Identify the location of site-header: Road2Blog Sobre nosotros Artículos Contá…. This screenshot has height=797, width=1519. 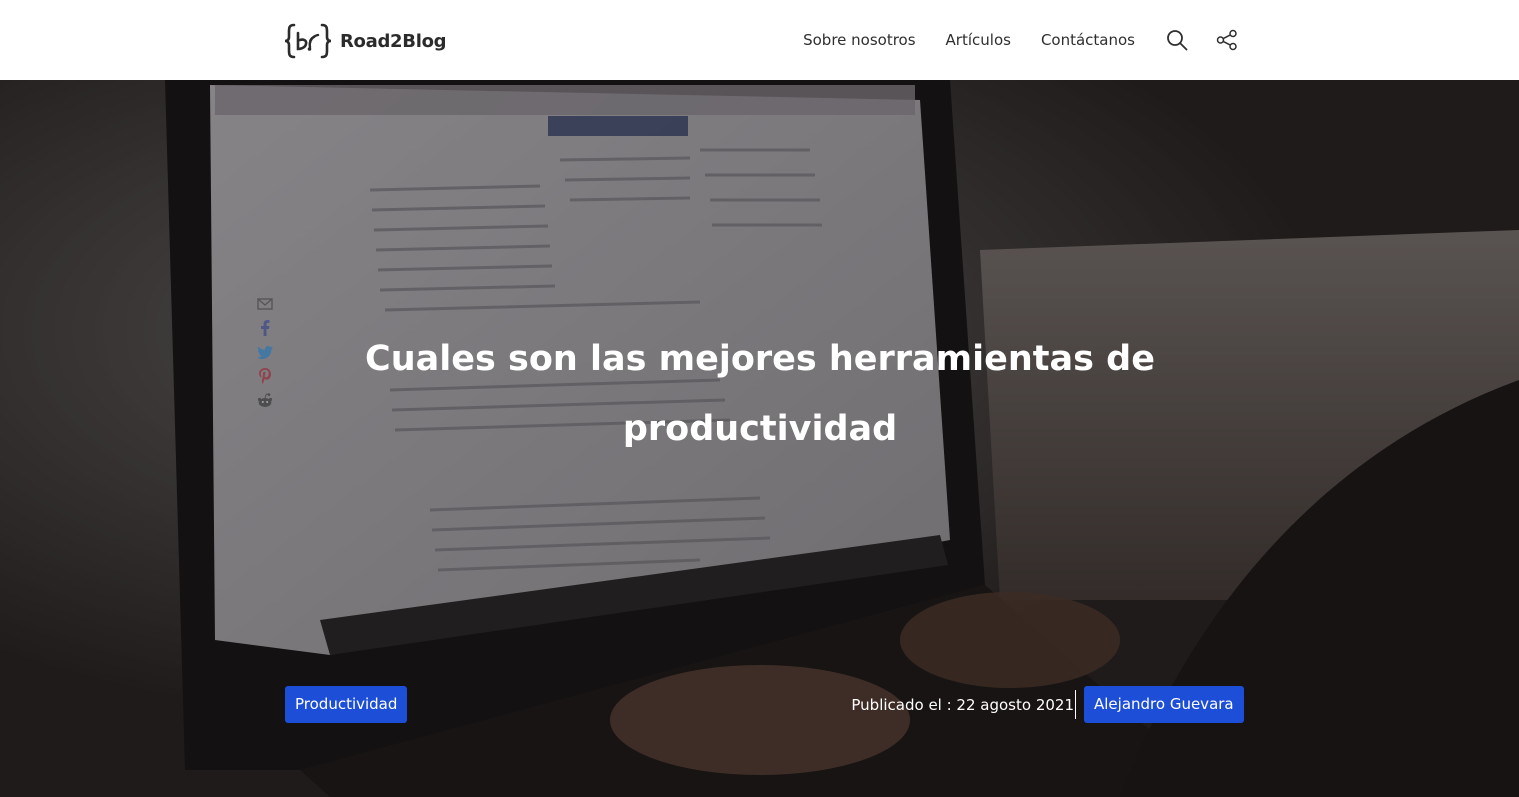
(759, 40).